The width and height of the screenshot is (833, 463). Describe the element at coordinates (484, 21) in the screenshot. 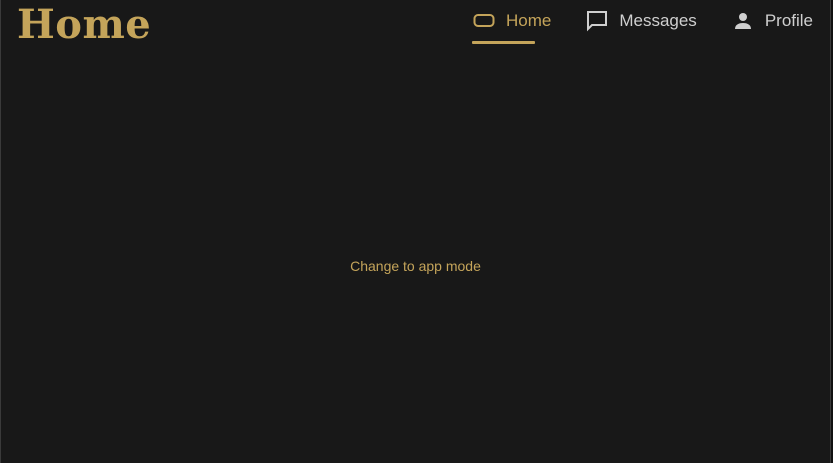

I see `home-icon` at that location.